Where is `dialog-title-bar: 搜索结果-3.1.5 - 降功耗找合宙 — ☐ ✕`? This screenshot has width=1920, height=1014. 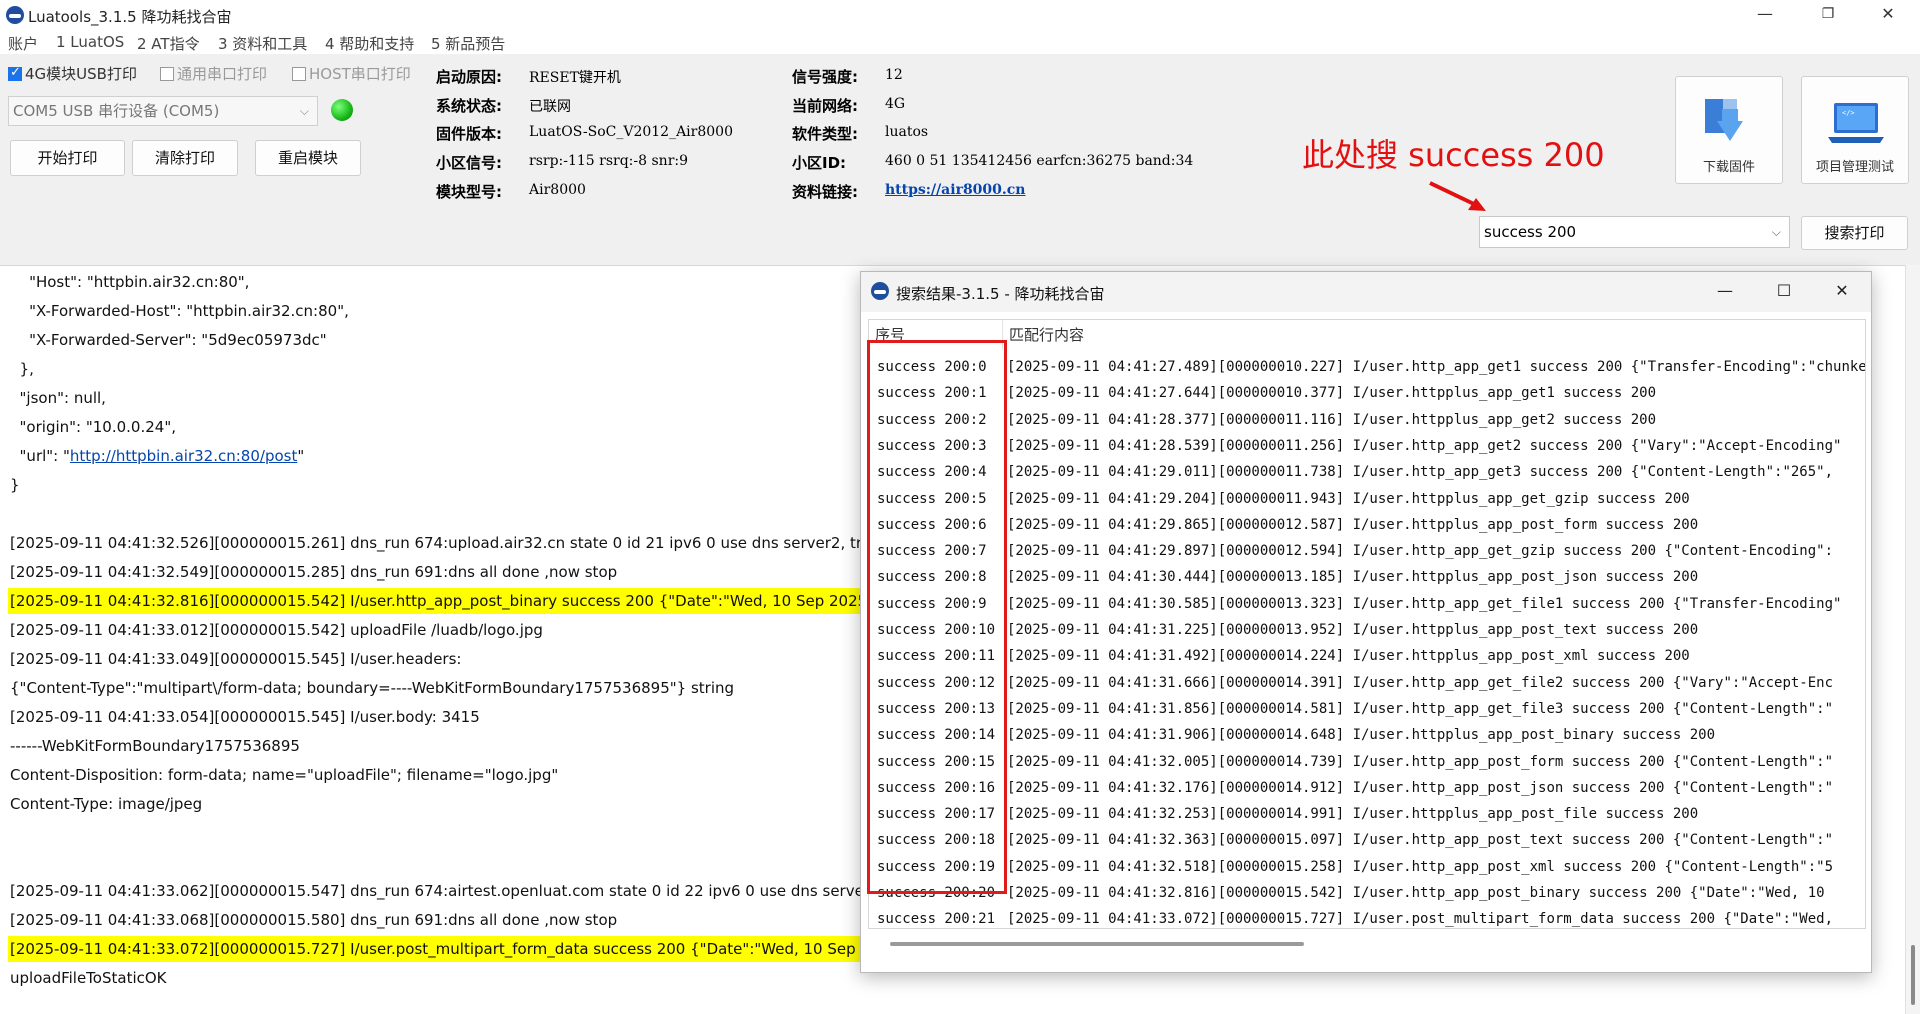
dialog-title-bar: 搜索结果-3.1.5 - 降功耗找合宙 — ☐ ✕ is located at coordinates (1366, 292).